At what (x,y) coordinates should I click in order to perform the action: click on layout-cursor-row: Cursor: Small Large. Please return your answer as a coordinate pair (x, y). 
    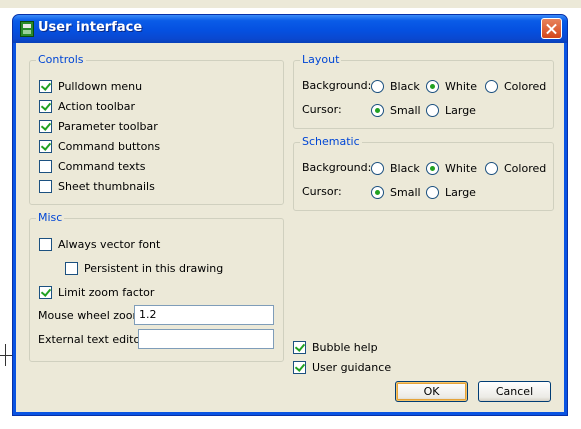
    Looking at the image, I should click on (427, 110).